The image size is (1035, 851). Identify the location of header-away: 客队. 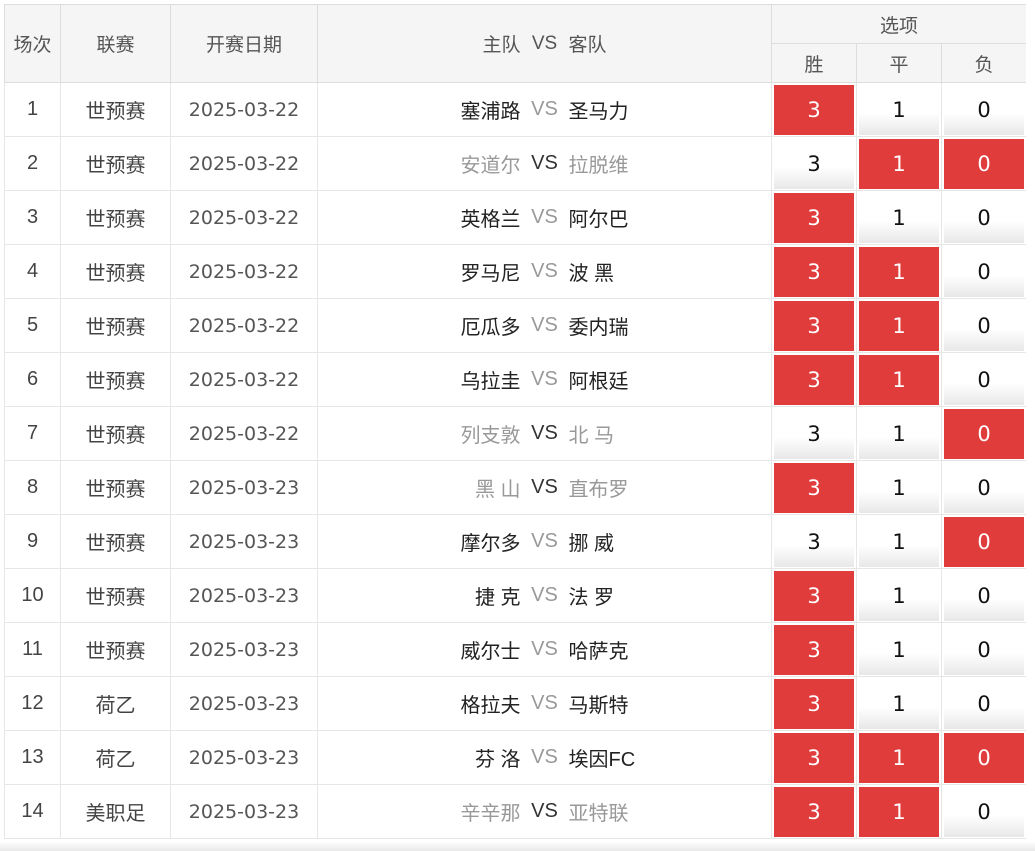
(587, 45).